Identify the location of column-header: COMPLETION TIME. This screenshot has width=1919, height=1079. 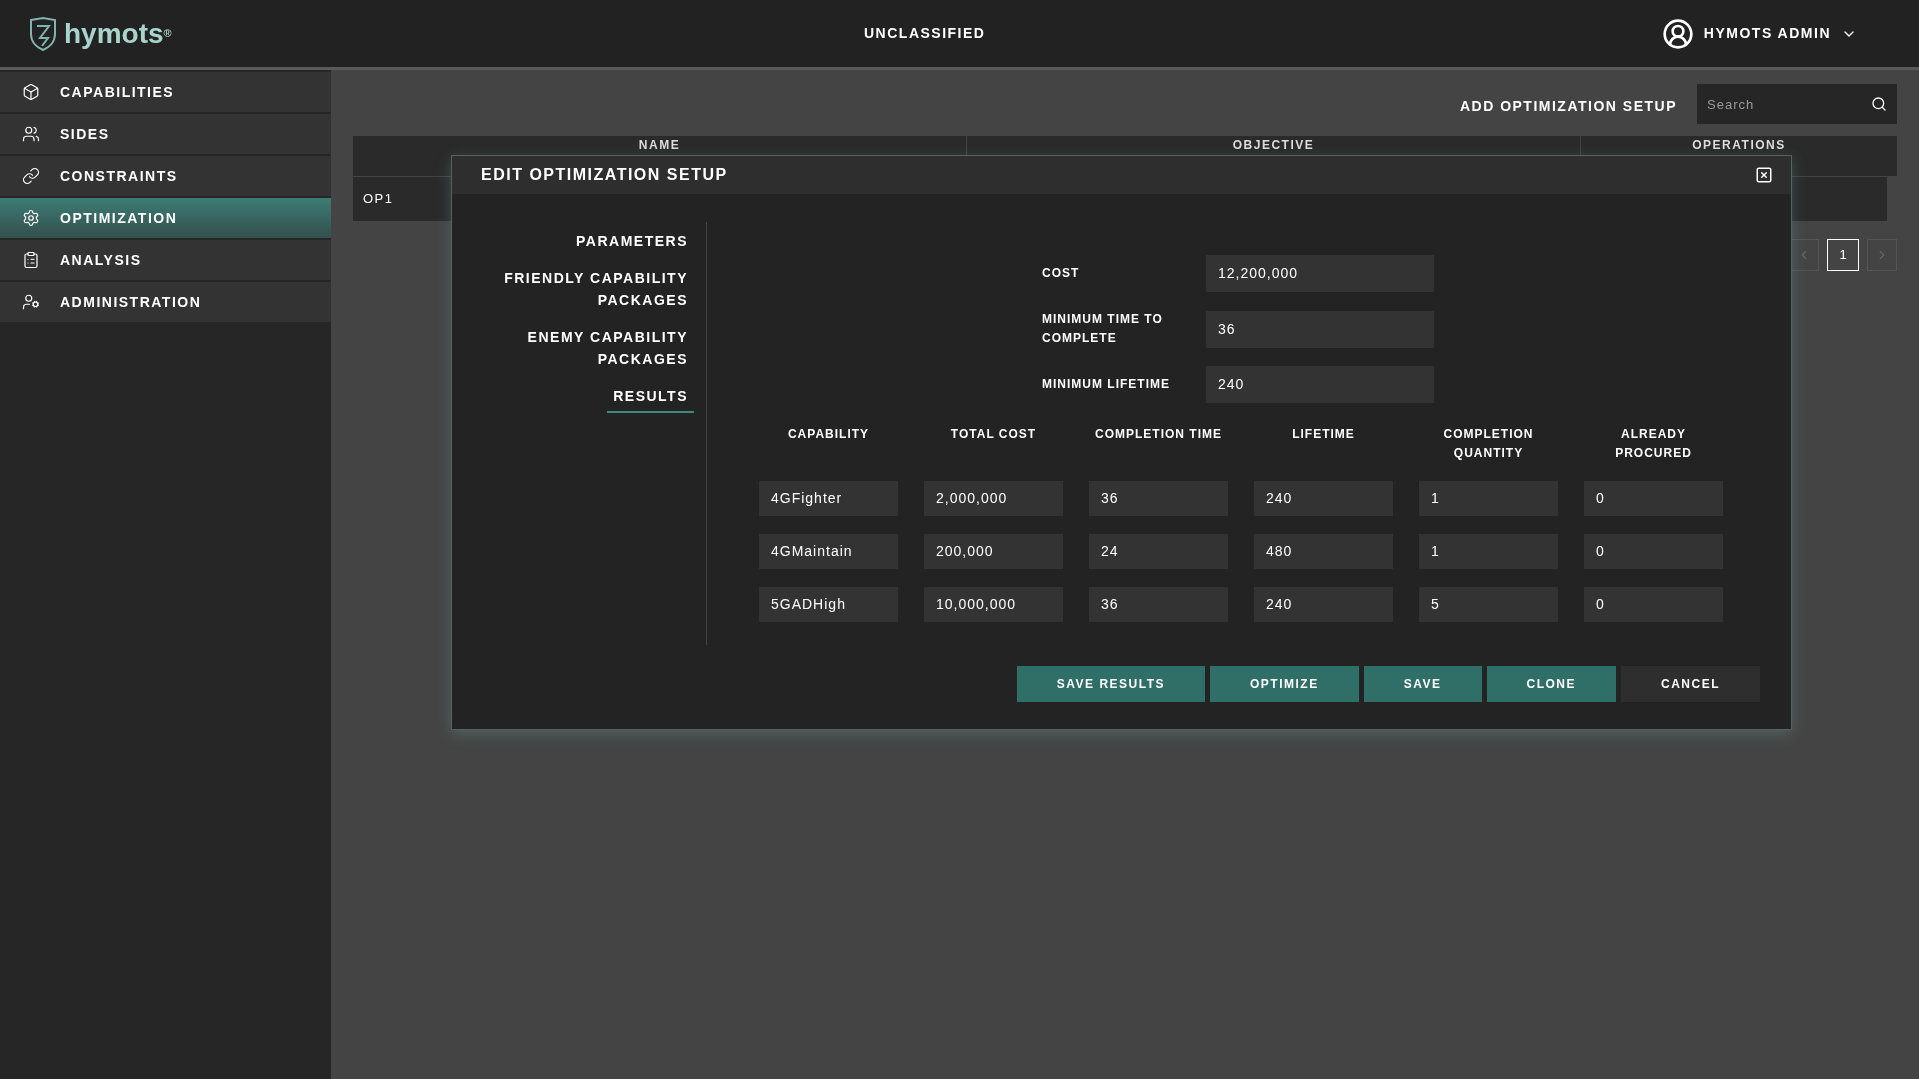
(1158, 434).